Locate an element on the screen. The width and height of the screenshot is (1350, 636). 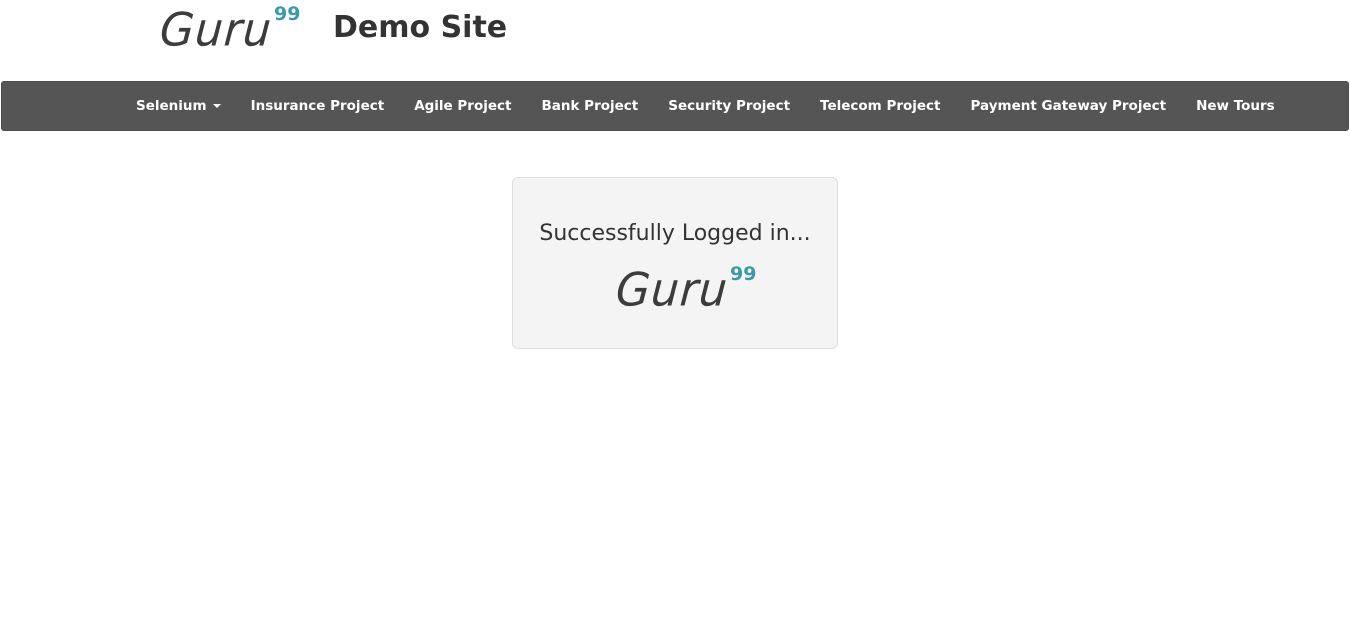
login-success-box: Successfully Logged in... Guru 99 is located at coordinates (675, 263).